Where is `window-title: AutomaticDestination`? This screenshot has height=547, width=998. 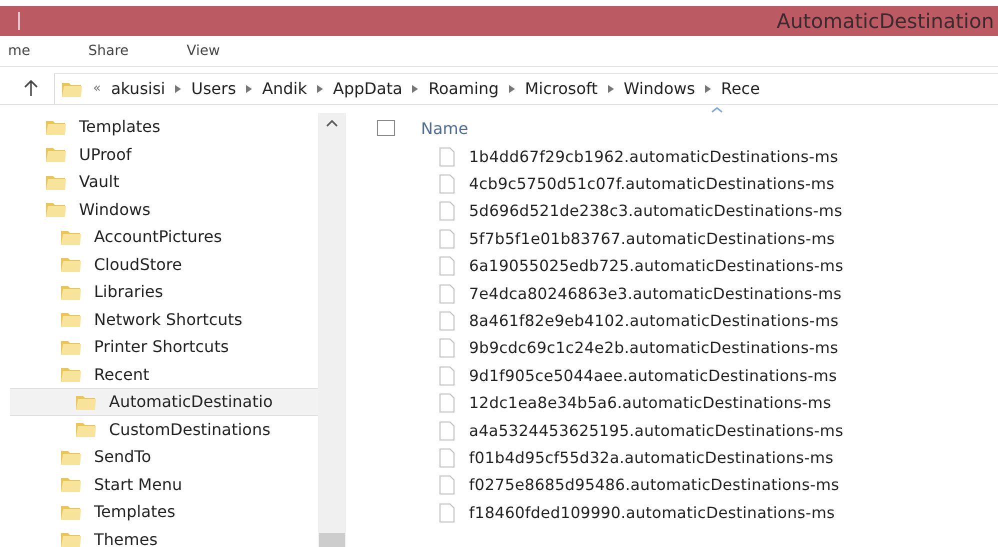 window-title: AutomaticDestination is located at coordinates (885, 21).